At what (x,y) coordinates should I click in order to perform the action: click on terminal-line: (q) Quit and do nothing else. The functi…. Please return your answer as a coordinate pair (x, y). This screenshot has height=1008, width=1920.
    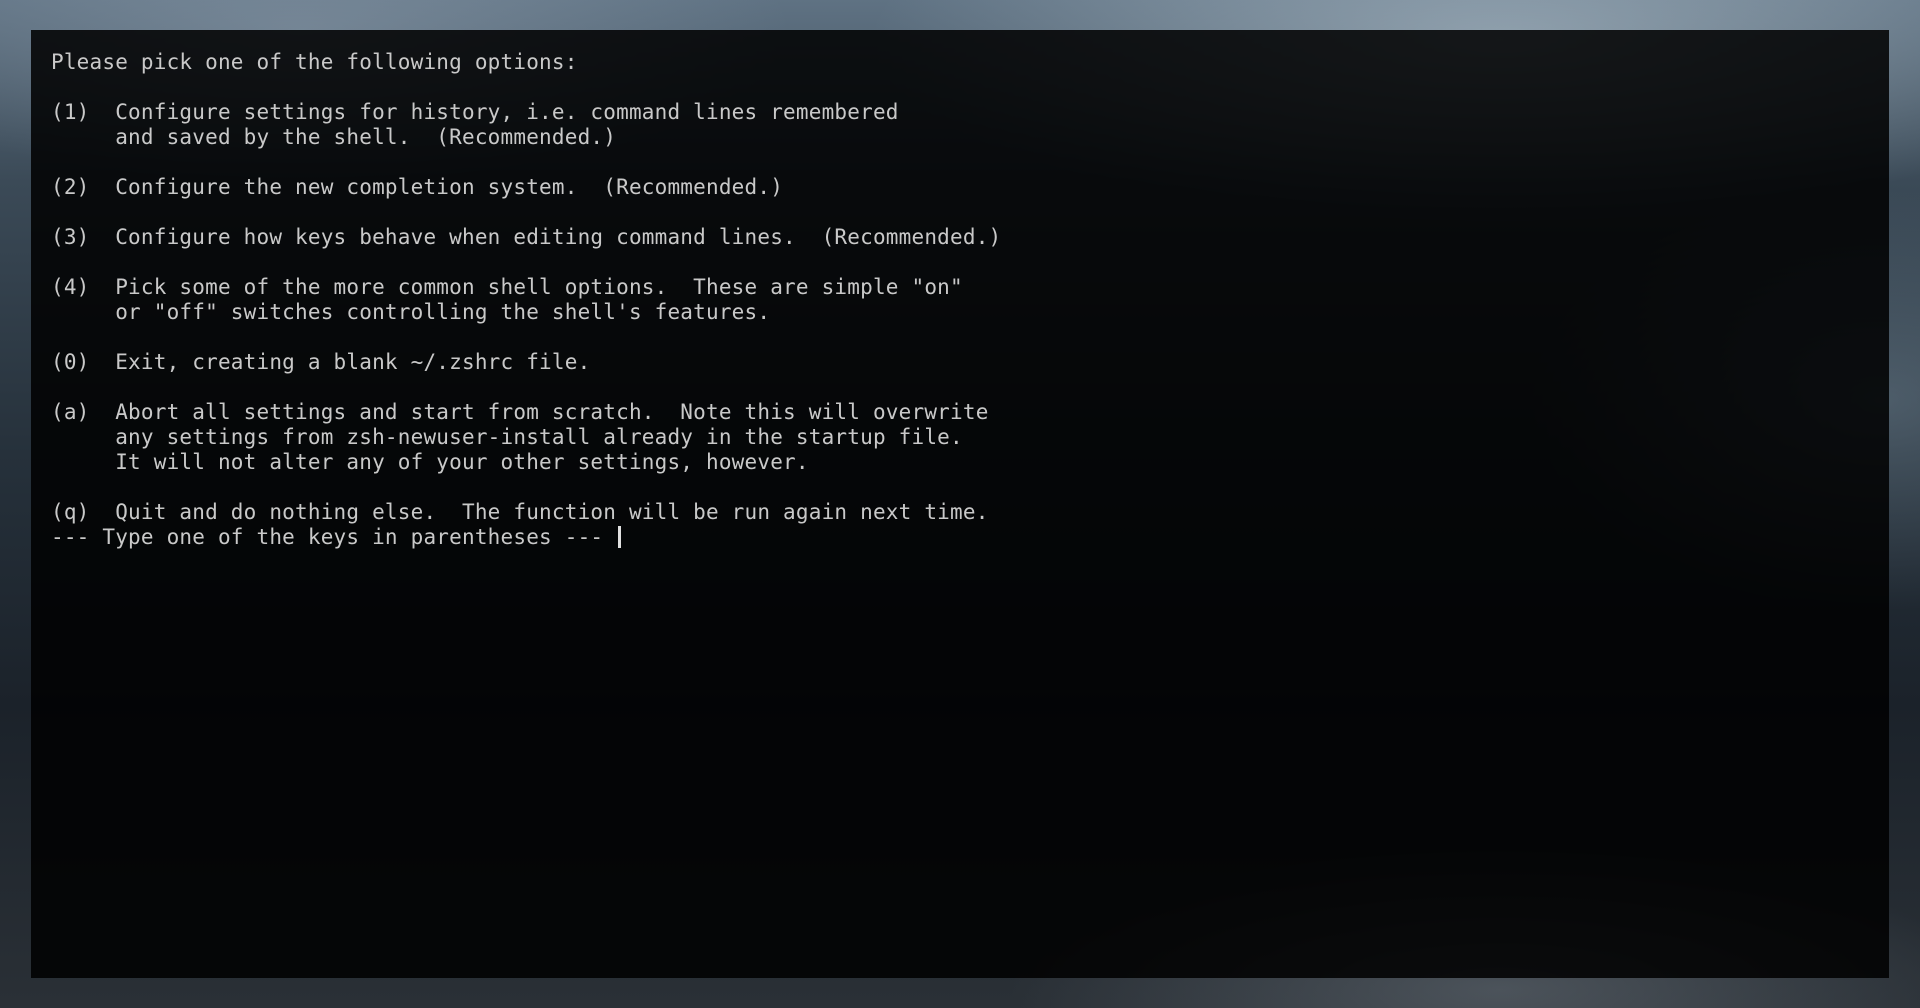
    Looking at the image, I should click on (520, 512).